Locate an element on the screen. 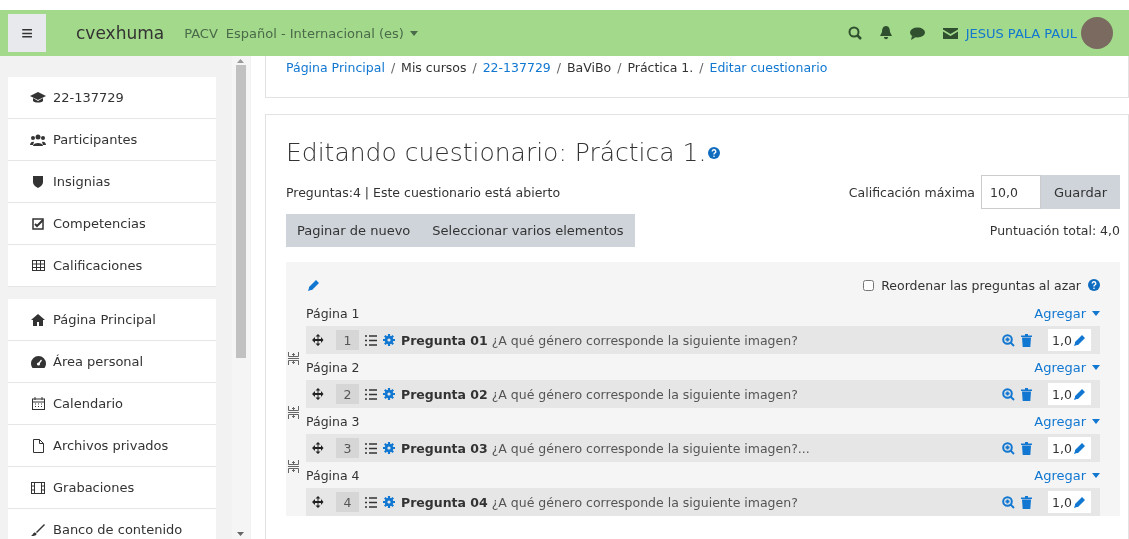 The width and height of the screenshot is (1129, 539). toolbar-button: Seleccionar varios elementos is located at coordinates (528, 230).